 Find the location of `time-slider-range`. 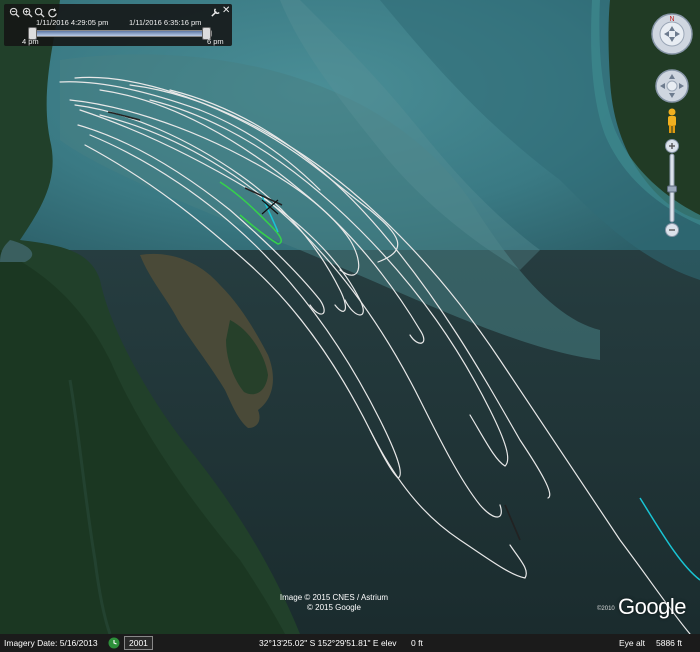

time-slider-range is located at coordinates (121, 33).